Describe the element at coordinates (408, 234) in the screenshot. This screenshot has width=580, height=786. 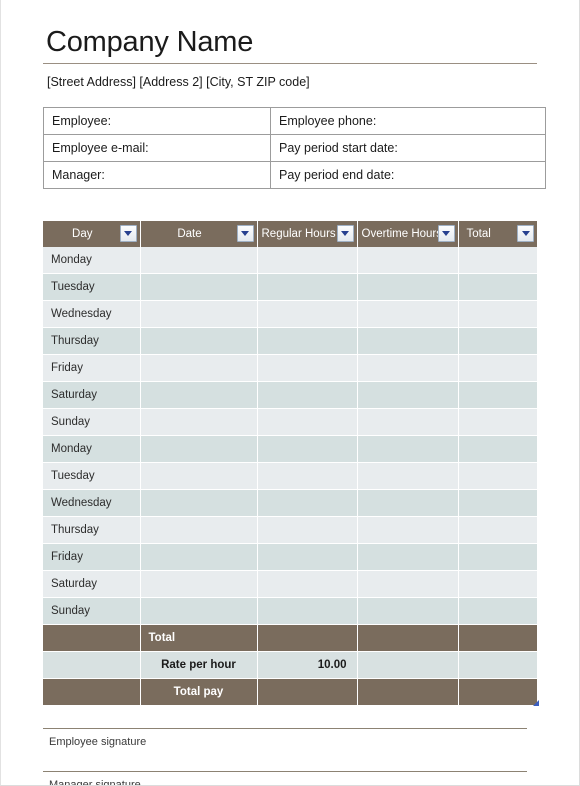
I see `column-header-overtime-hours: Overtime Hours` at that location.